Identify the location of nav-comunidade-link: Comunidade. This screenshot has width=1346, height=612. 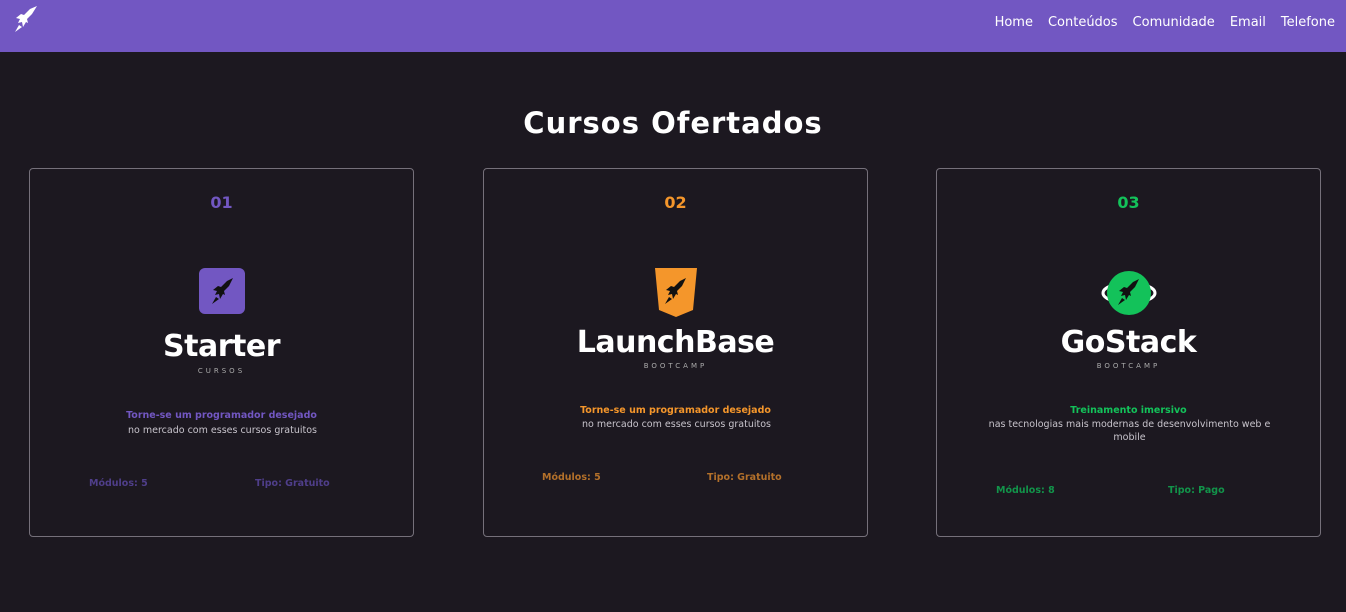
(1174, 22).